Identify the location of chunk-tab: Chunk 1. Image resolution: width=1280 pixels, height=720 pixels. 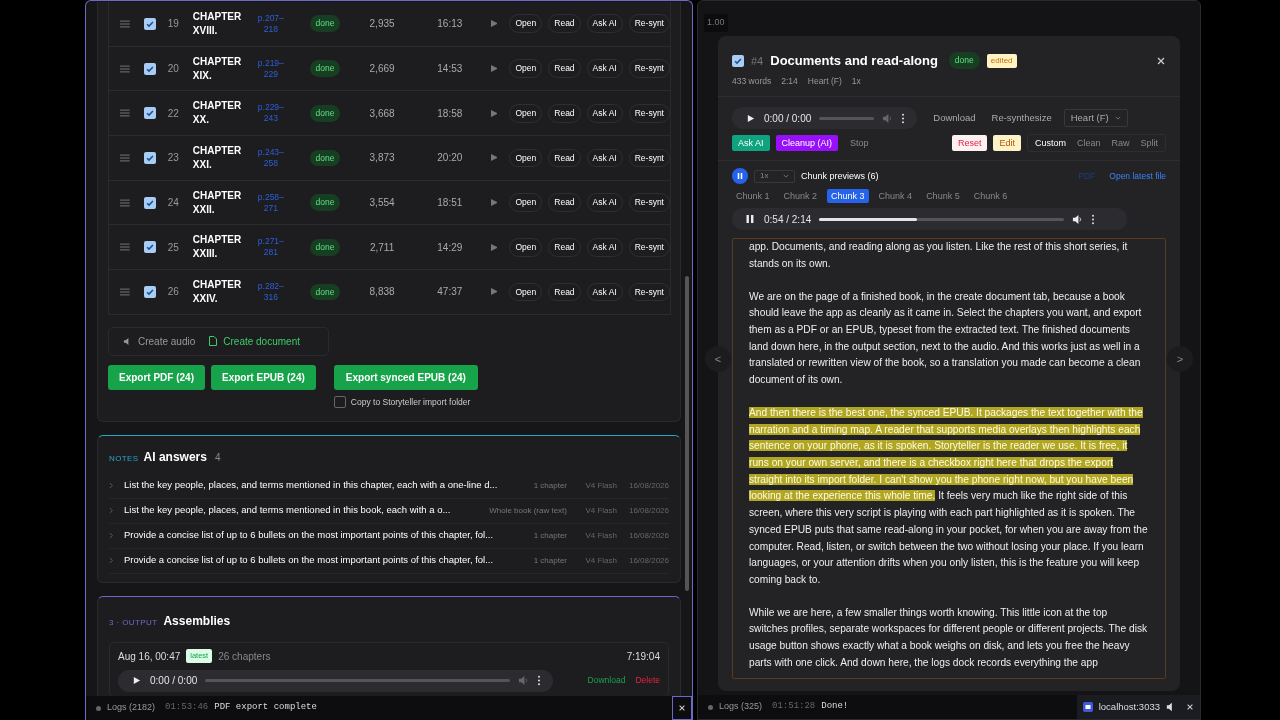
(753, 196).